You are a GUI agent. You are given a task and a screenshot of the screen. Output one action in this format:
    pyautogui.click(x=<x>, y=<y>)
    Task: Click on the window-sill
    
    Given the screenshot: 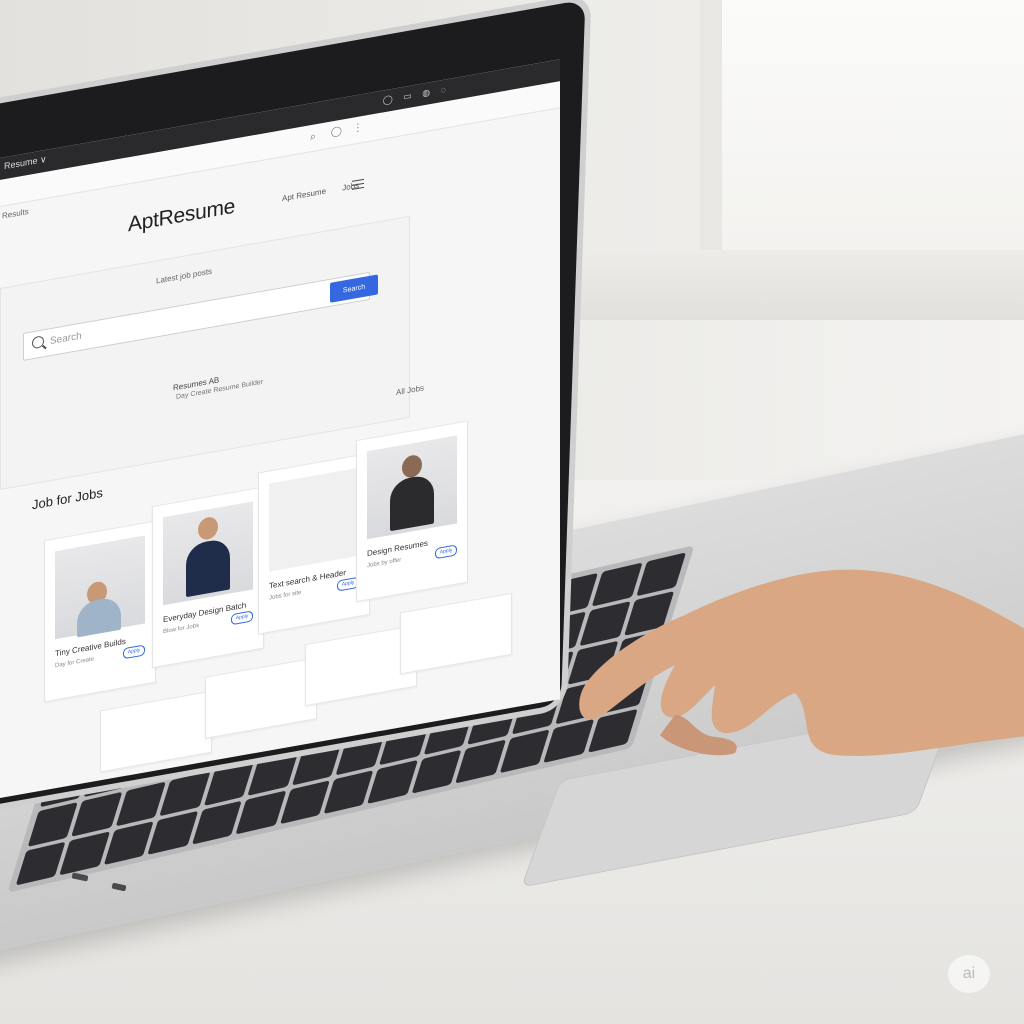 What is the action you would take?
    pyautogui.click(x=772, y=285)
    